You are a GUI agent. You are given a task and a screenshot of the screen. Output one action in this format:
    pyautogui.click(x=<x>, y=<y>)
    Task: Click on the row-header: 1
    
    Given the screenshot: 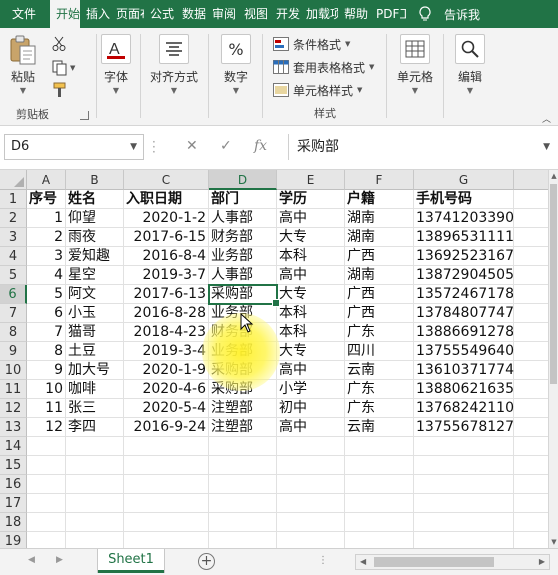 What is the action you would take?
    pyautogui.click(x=13, y=199)
    